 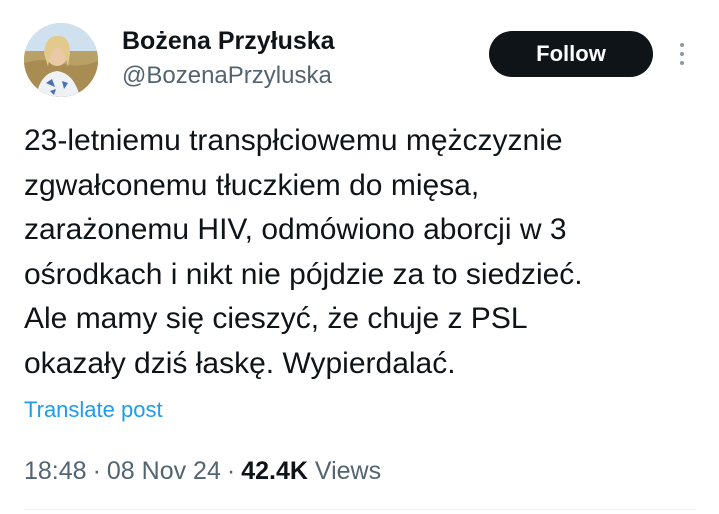 What do you see at coordinates (295, 229) in the screenshot?
I see `tweet-text-line: zarażonemu HIV, odmówiono aborcji w 3` at bounding box center [295, 229].